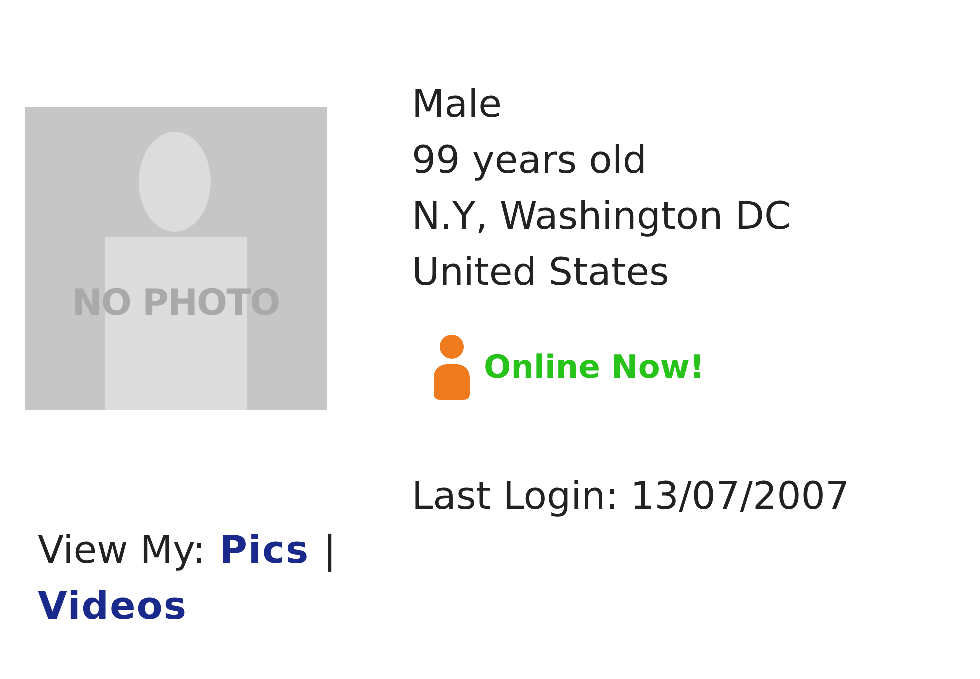 This screenshot has width=980, height=679. I want to click on profile-detail: 99 years old, so click(530, 160).